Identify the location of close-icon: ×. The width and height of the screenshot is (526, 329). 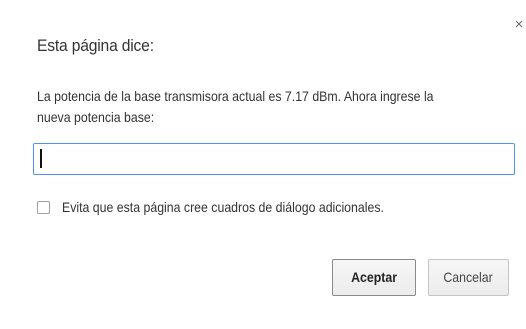
(519, 24).